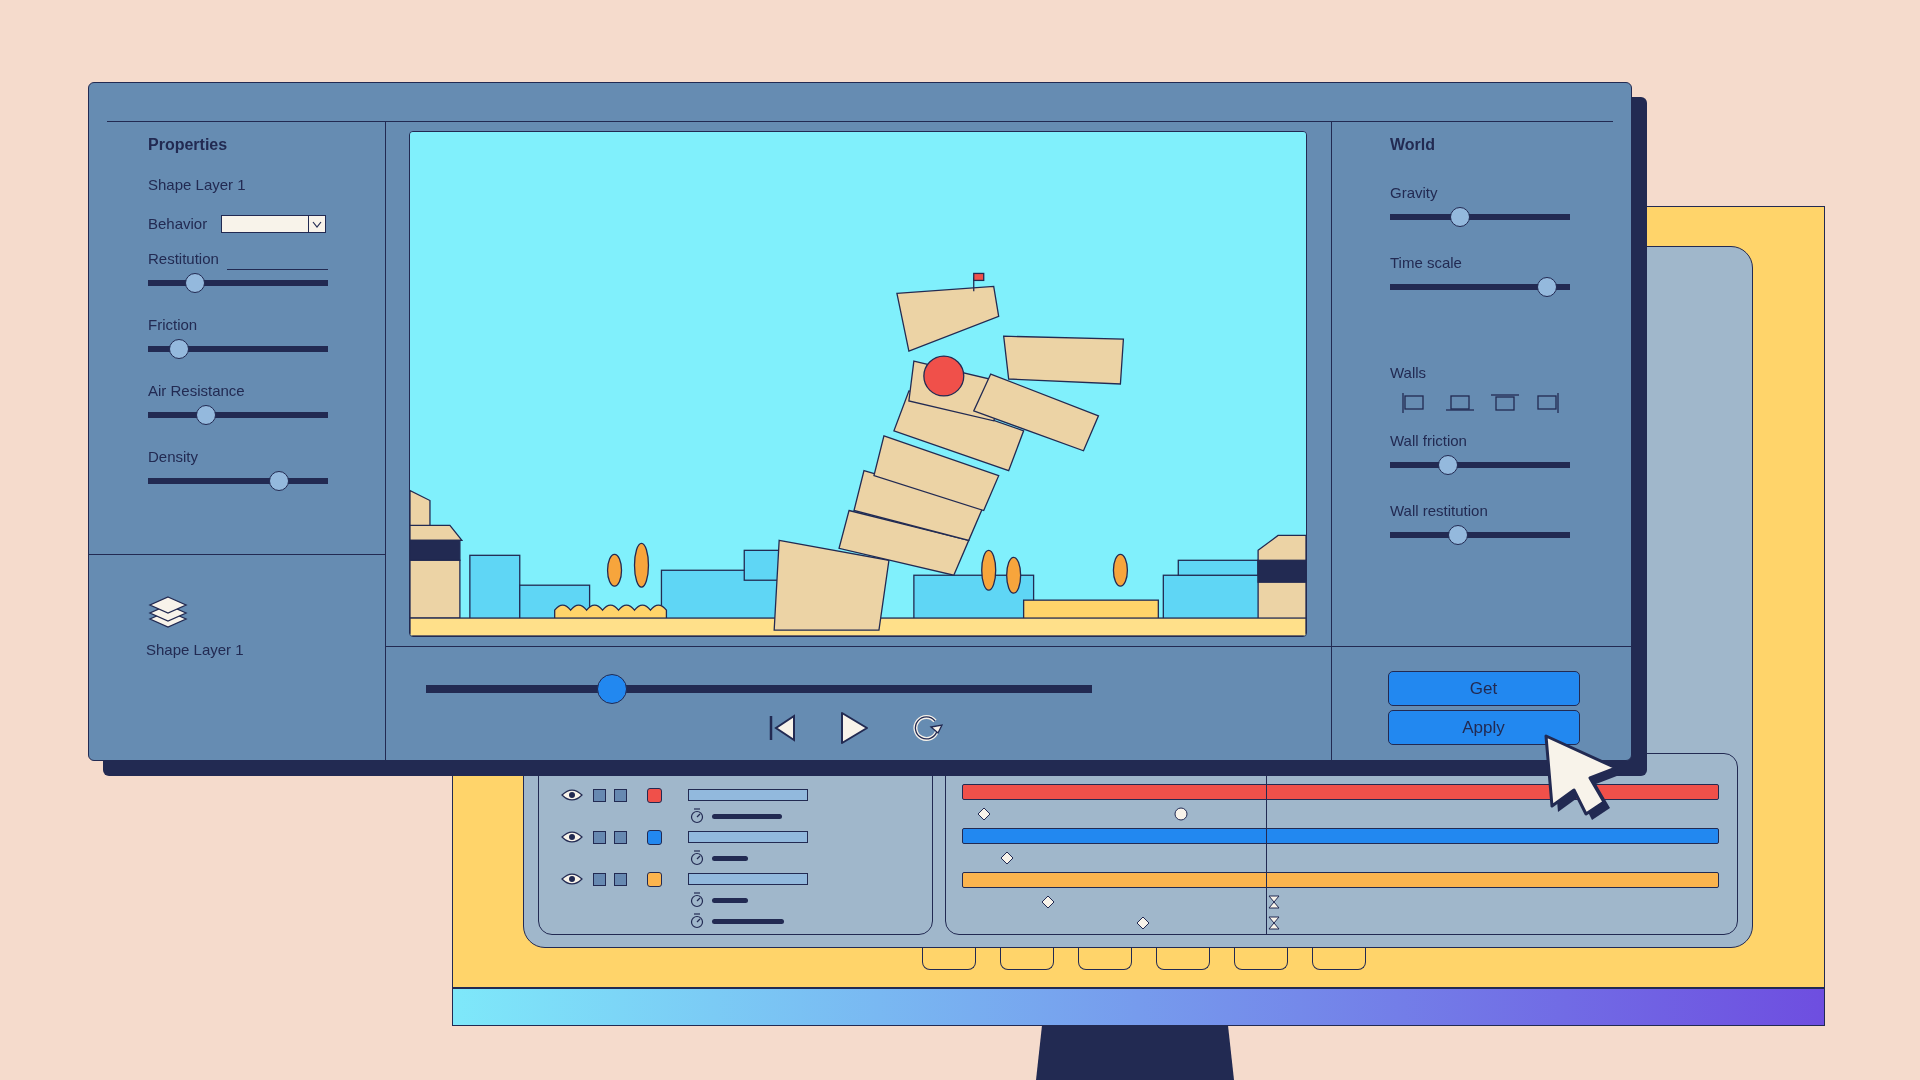 This screenshot has width=1920, height=1080. What do you see at coordinates (173, 457) in the screenshot?
I see `slider-label: Density` at bounding box center [173, 457].